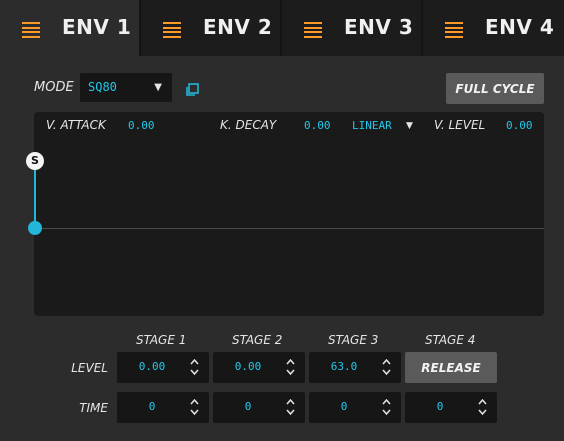 The width and height of the screenshot is (564, 441). Describe the element at coordinates (409, 126) in the screenshot. I see `curve-dropdown-arrow-icon: ▼` at that location.